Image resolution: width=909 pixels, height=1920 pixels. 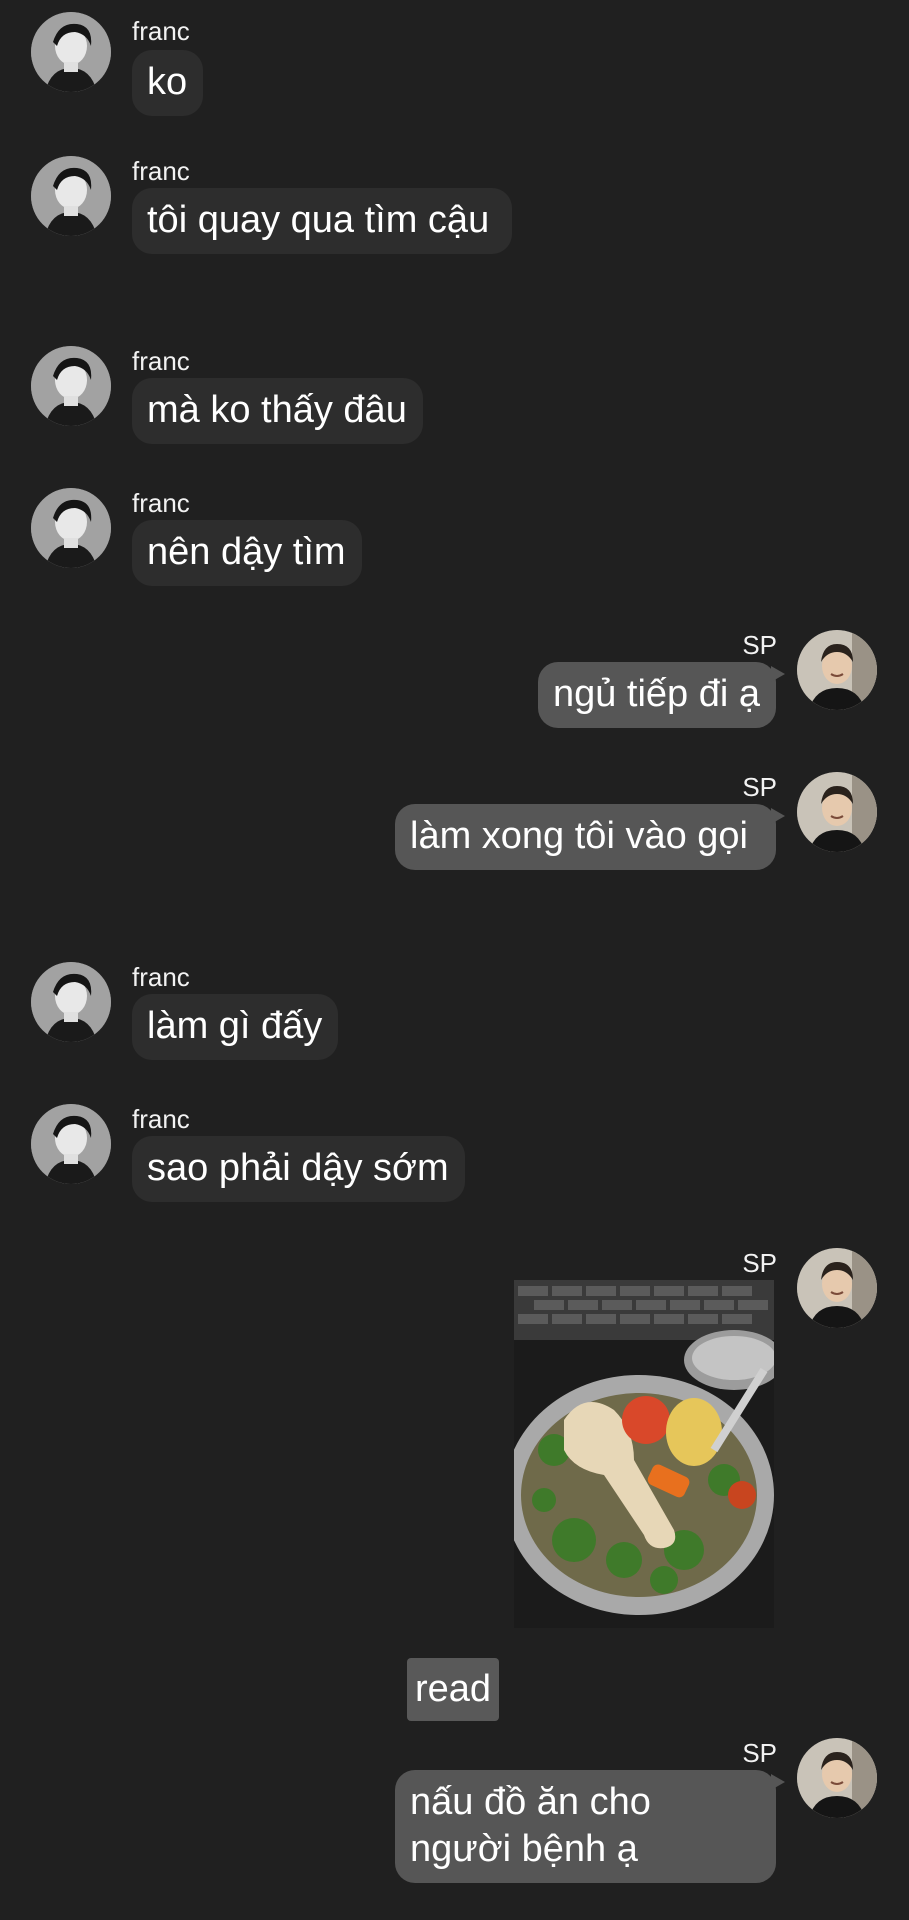 I want to click on message-bubble: ngủ tiếp đi ạ, so click(x=661, y=695).